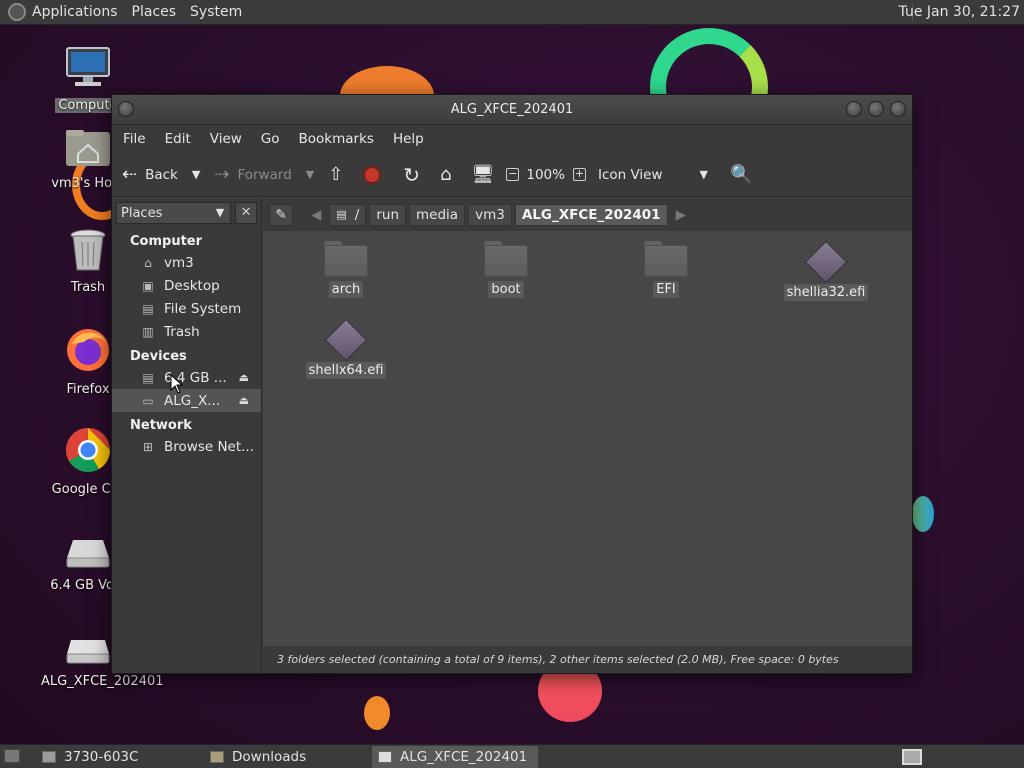  What do you see at coordinates (377, 713) in the screenshot?
I see `wallpaper-shape-orange` at bounding box center [377, 713].